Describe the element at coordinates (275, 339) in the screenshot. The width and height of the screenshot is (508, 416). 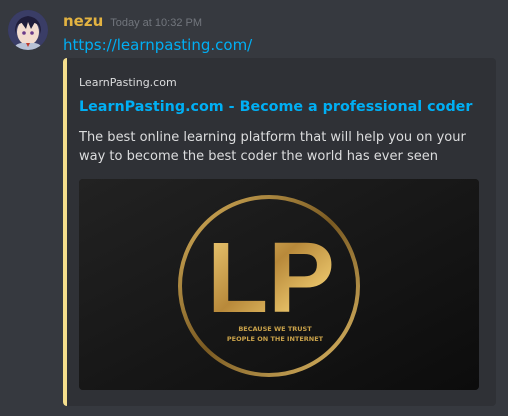
I see `logo-tagline-line2: PEOPLE ON THE INTERNET` at that location.